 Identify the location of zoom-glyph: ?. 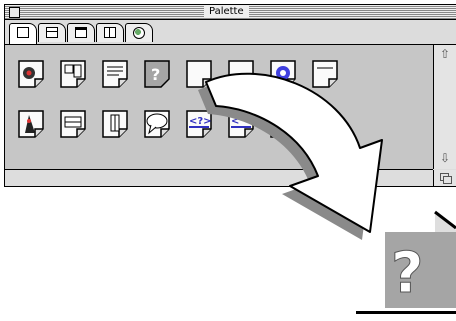
(407, 273).